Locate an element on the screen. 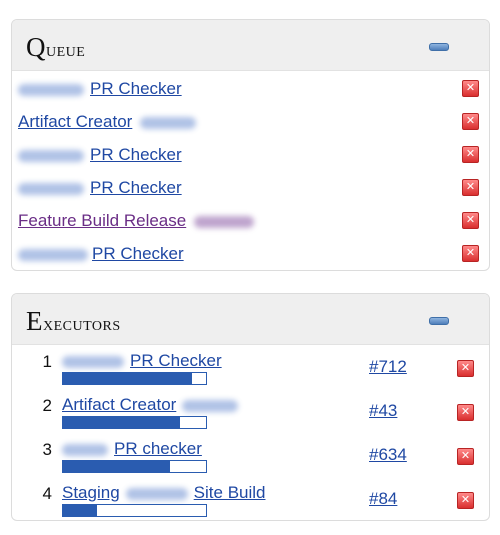 This screenshot has height=535, width=500. queue-item-link: Artifact Creator is located at coordinates (107, 122).